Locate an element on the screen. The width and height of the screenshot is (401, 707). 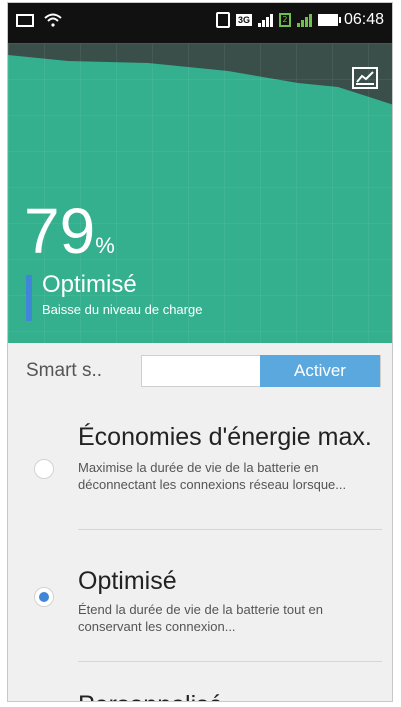
radio-max-saving is located at coordinates (44, 469).